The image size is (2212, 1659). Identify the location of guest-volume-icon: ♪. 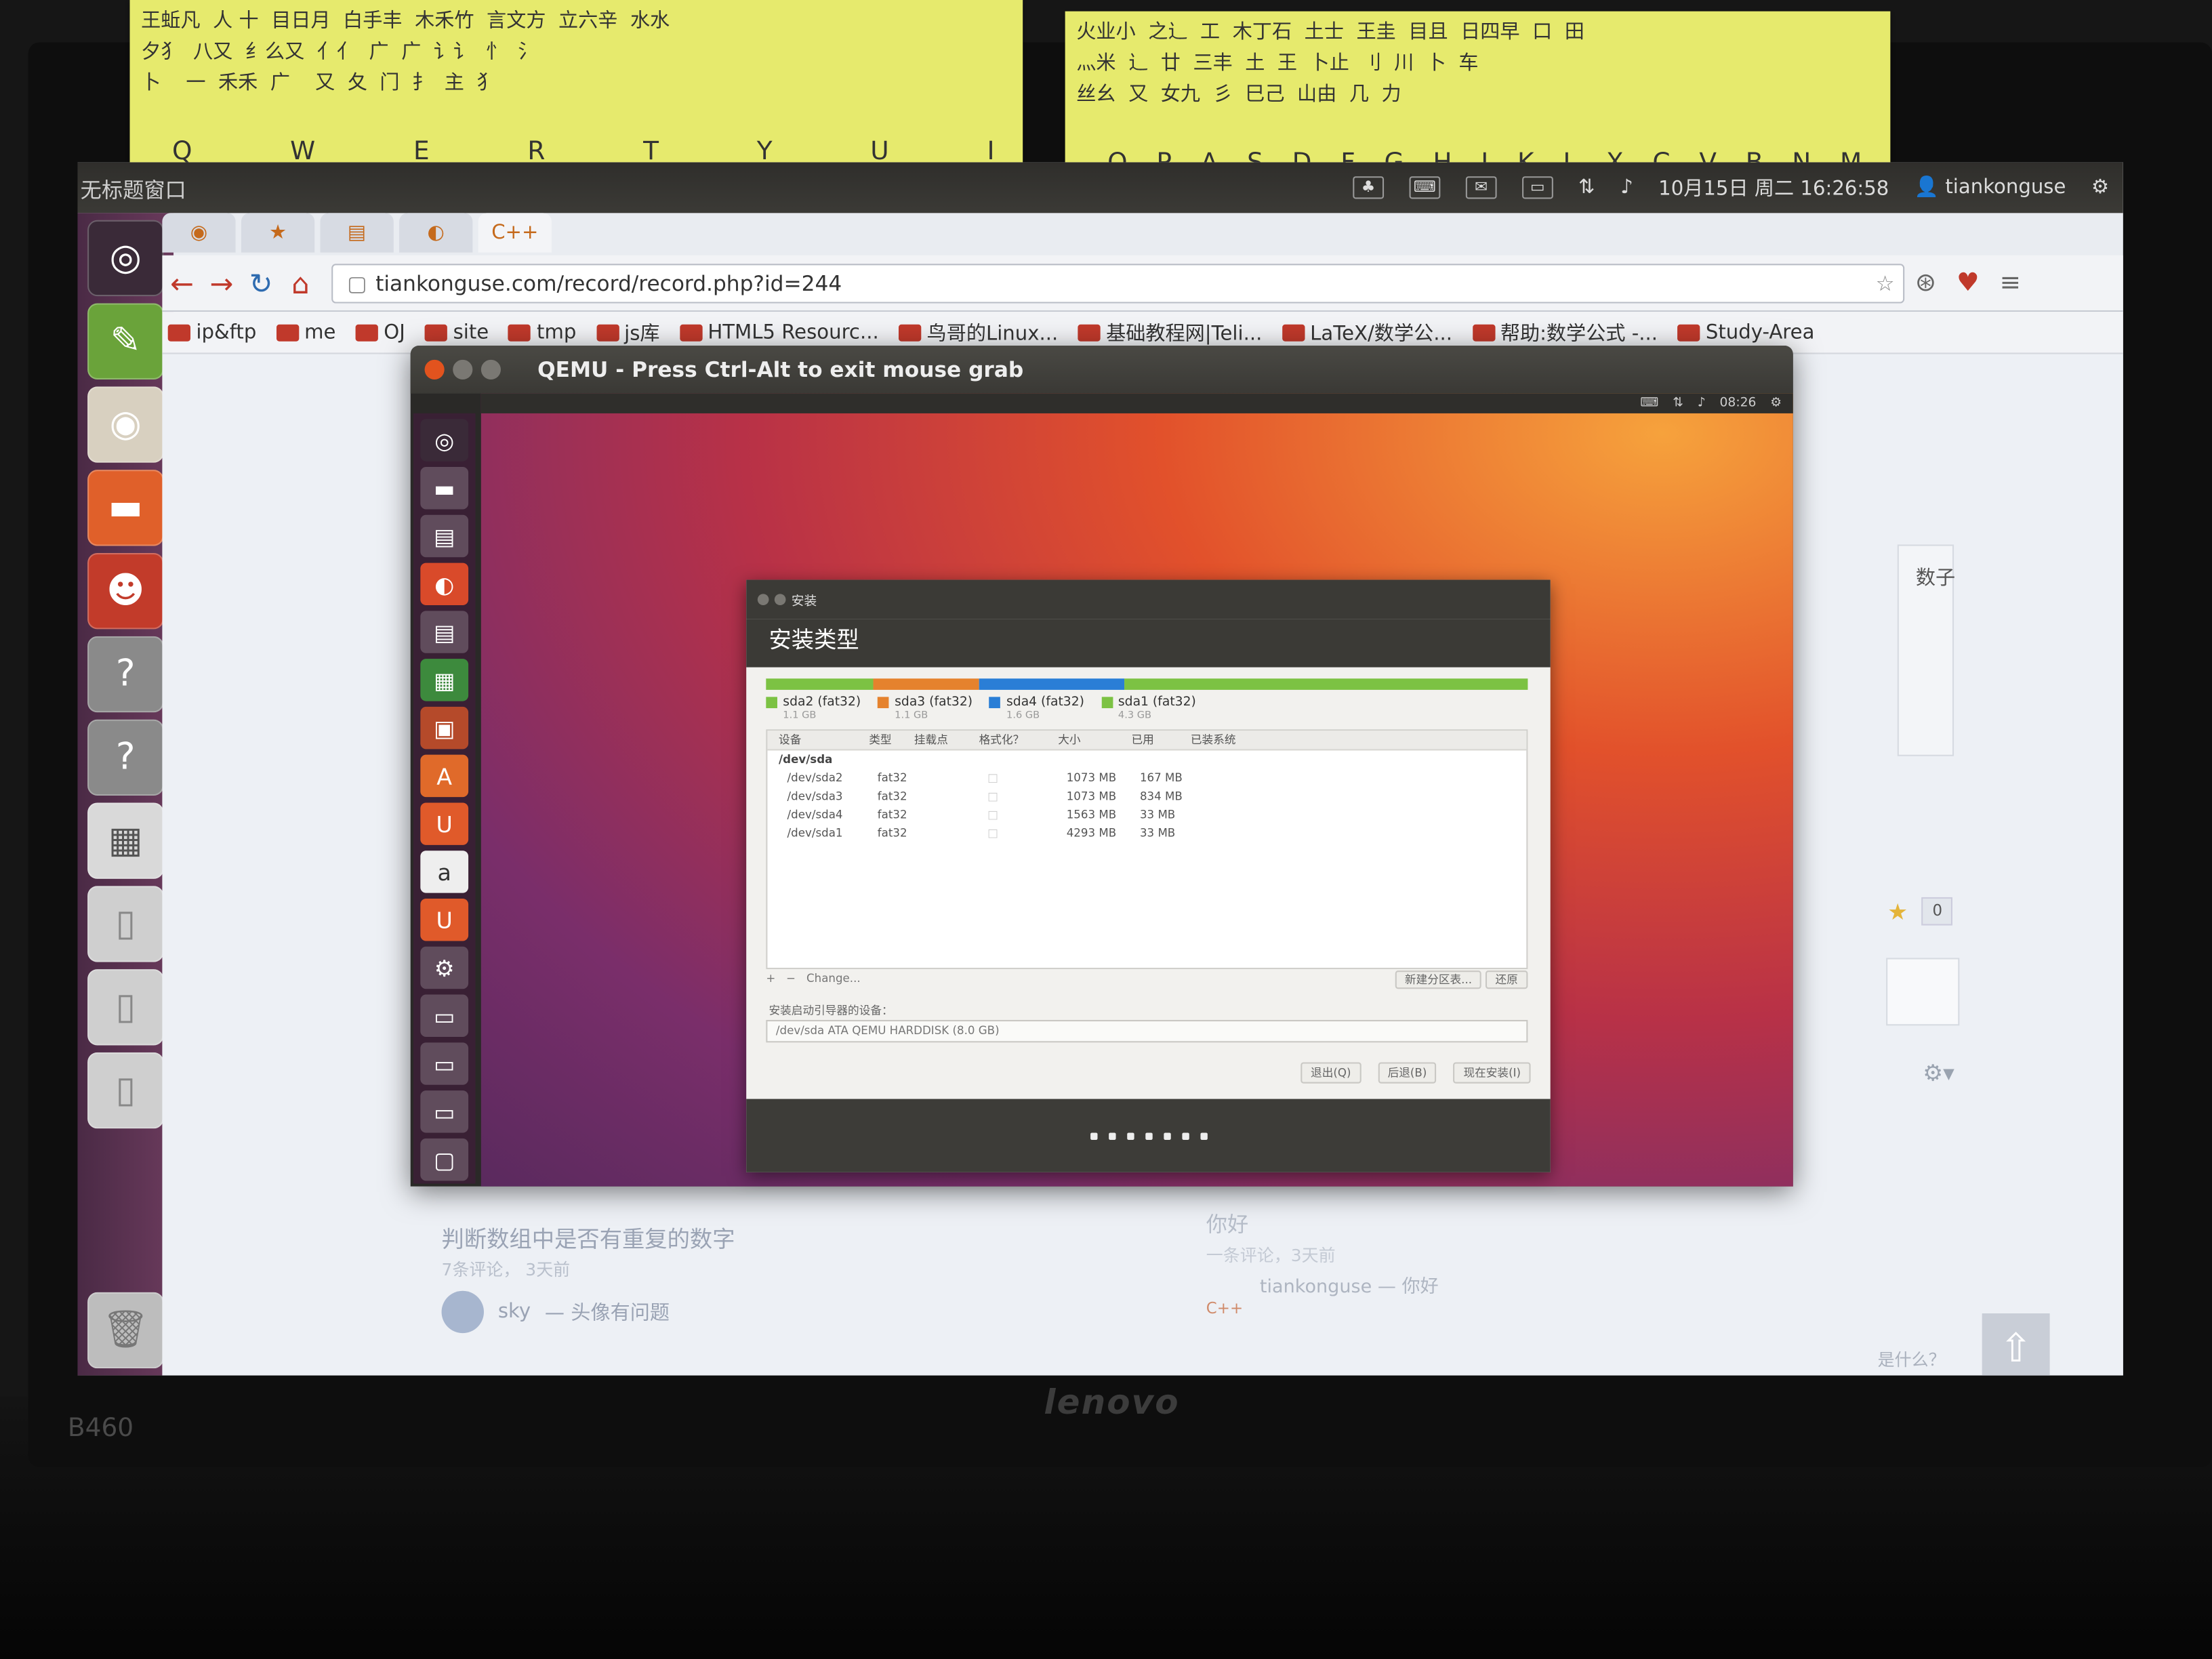
(1702, 403).